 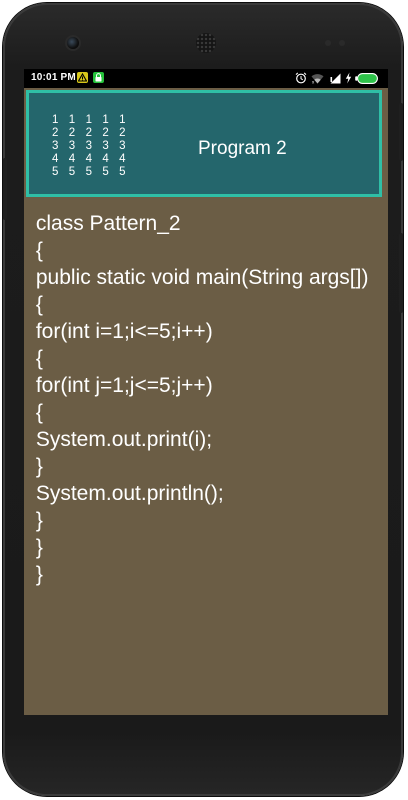 I want to click on charging-icon, so click(x=348, y=79).